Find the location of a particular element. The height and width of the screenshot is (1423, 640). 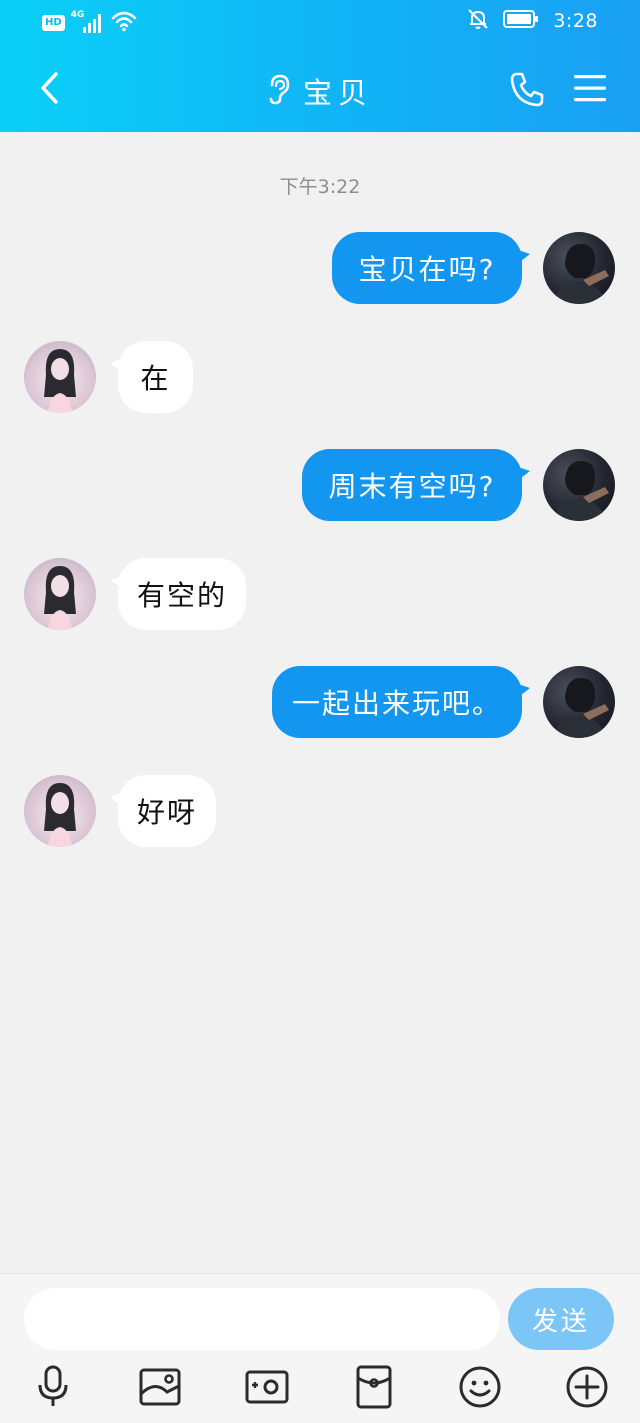

message-text: 周末有空吗? is located at coordinates (412, 486).